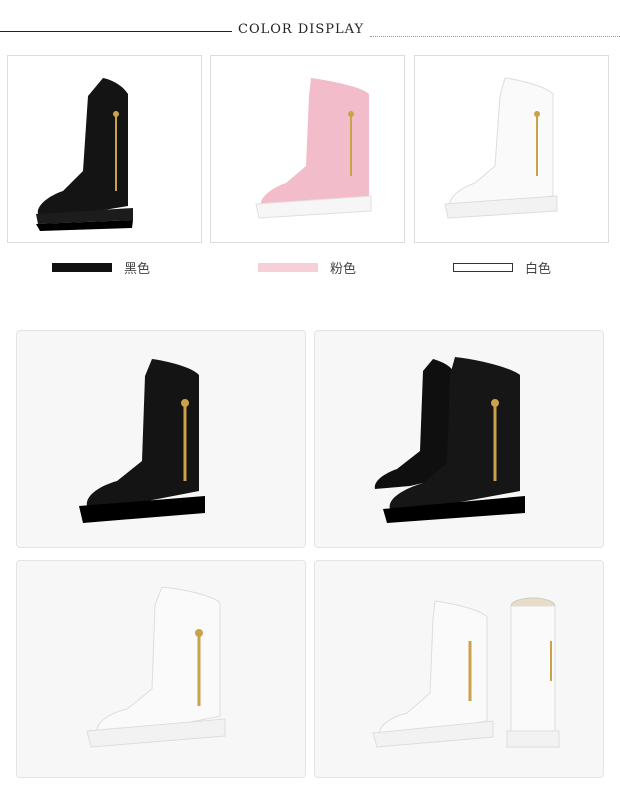 The width and height of the screenshot is (620, 790). What do you see at coordinates (343, 269) in the screenshot?
I see `color-label-pink: 粉色` at bounding box center [343, 269].